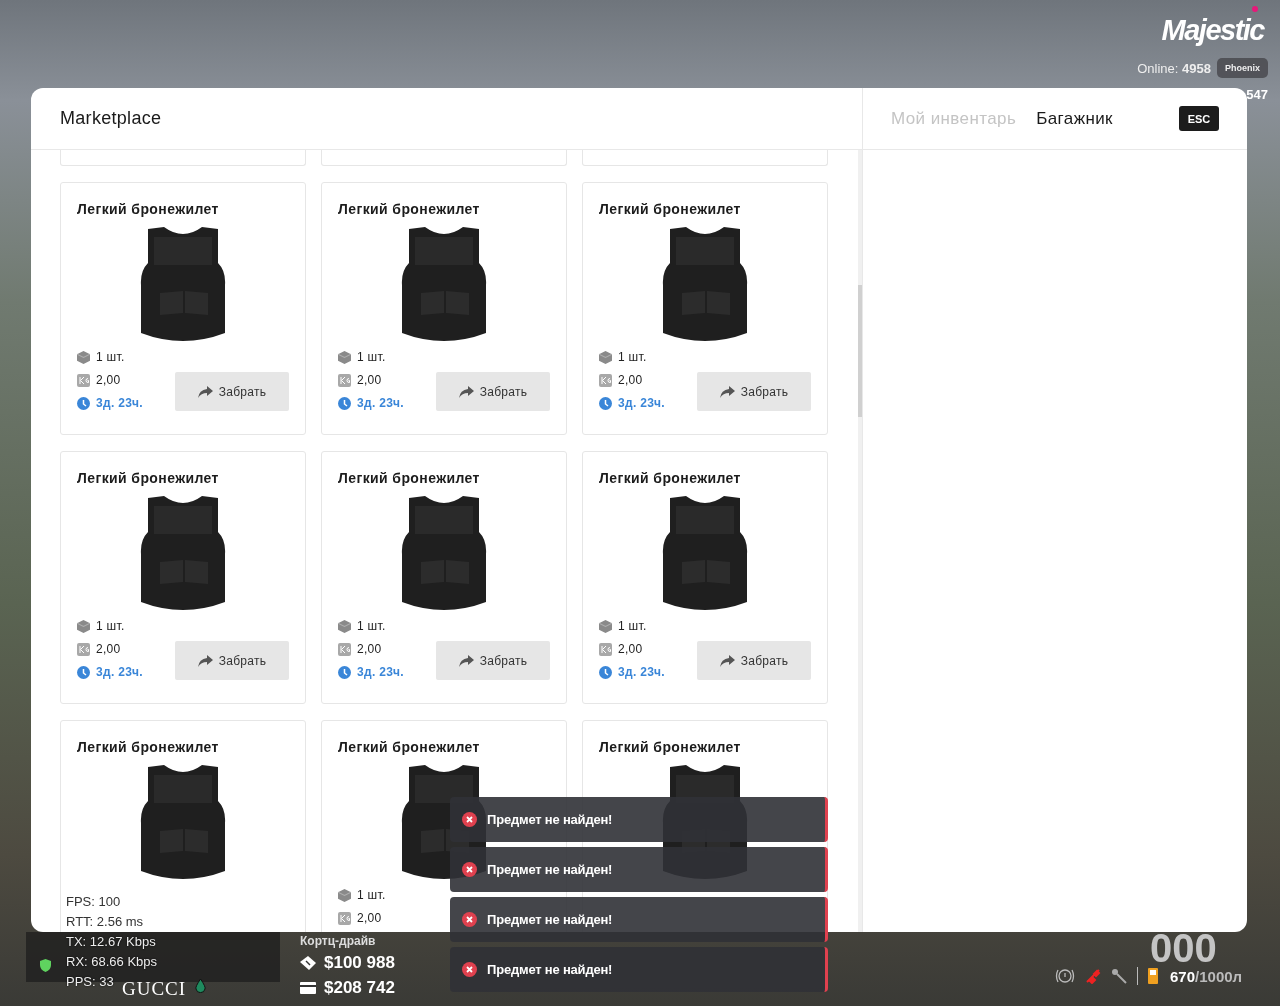  I want to click on shield-icon, so click(45, 965).